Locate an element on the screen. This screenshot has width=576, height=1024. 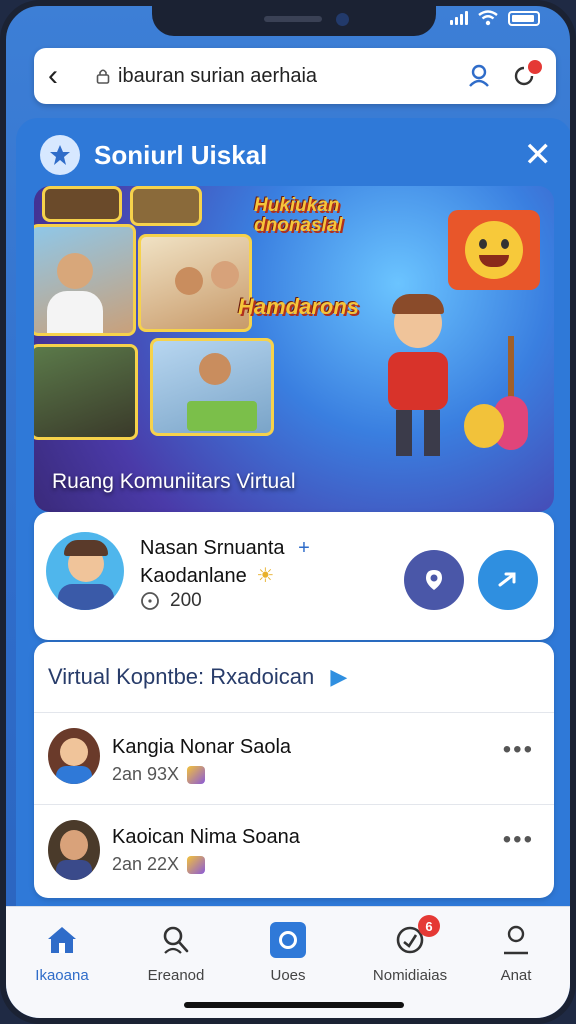
profile-name-line2: Kaodanlane is located at coordinates (193, 576).